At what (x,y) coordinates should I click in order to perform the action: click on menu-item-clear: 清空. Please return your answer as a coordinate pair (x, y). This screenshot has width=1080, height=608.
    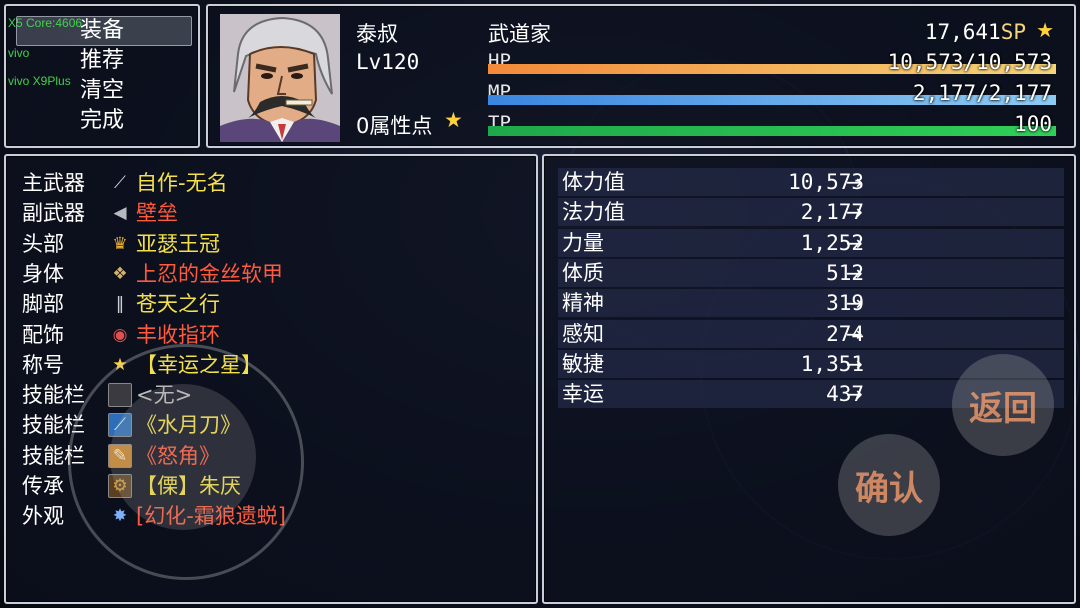
    Looking at the image, I should click on (102, 91).